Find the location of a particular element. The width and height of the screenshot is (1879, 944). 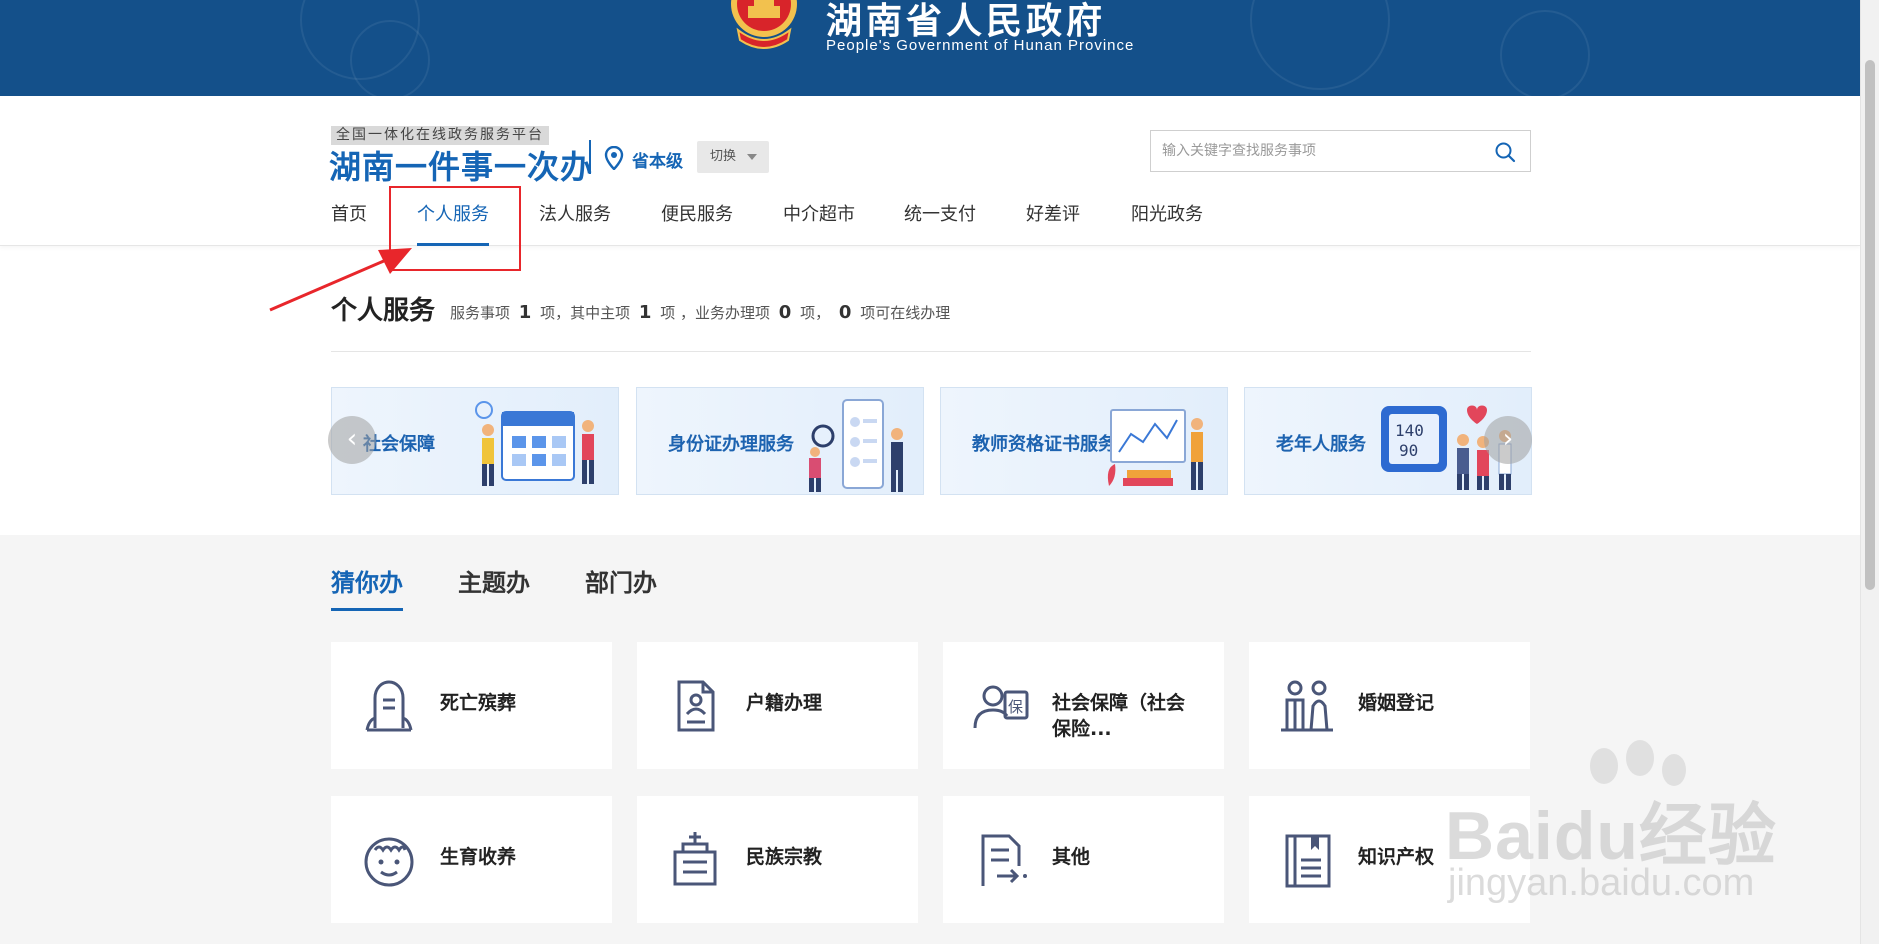

national-emblem-icon is located at coordinates (764, 24).